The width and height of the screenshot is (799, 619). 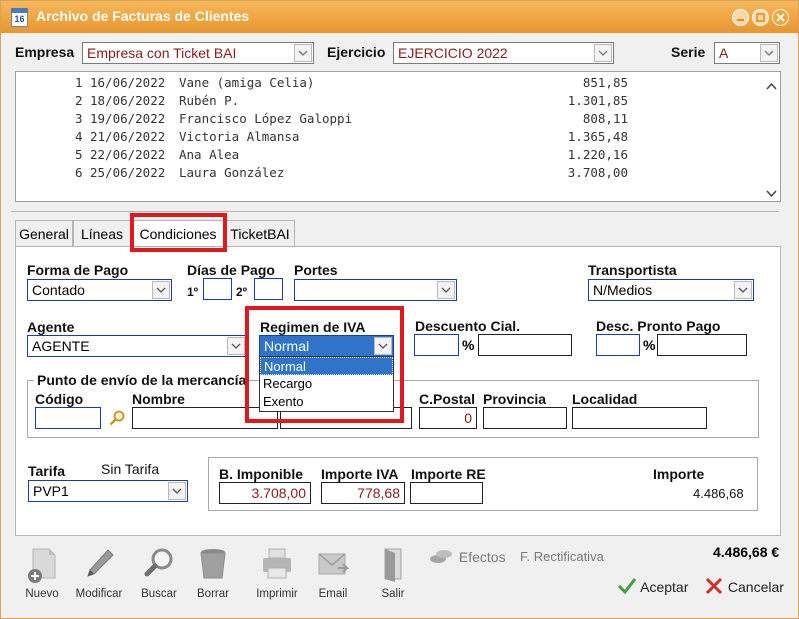 I want to click on chevron-up-icon, so click(x=771, y=84).